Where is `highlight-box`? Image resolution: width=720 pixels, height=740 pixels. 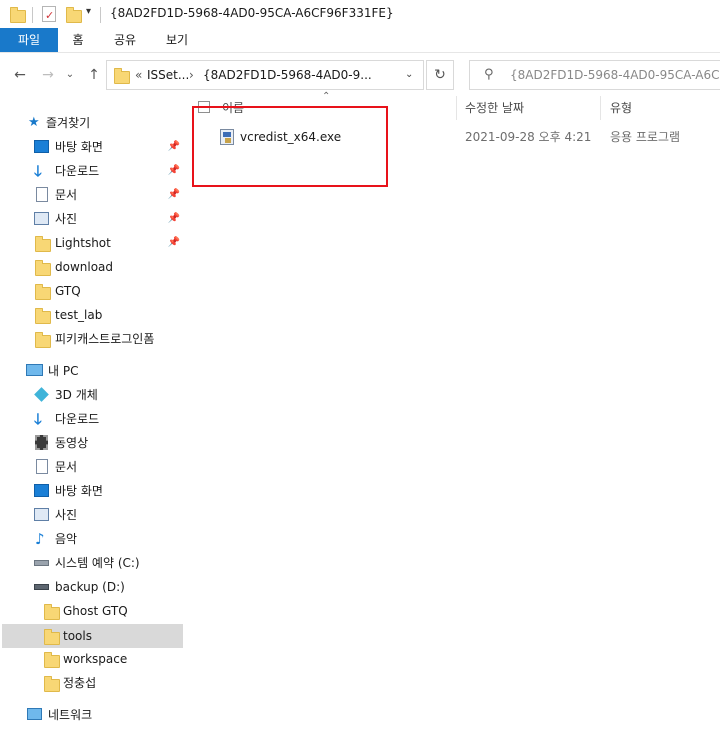
highlight-box is located at coordinates (290, 146).